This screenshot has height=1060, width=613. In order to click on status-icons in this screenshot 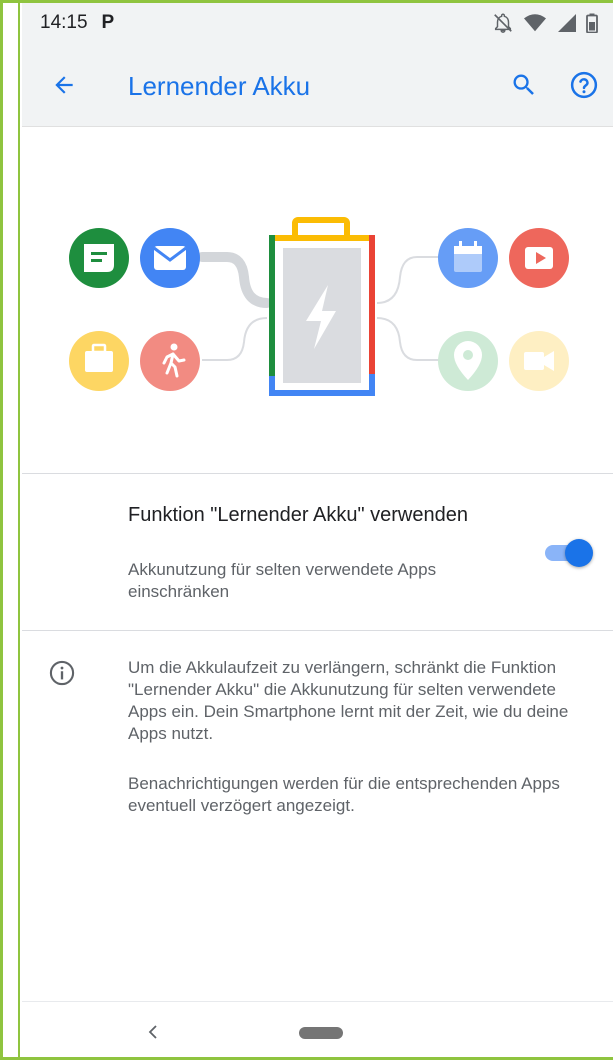, I will do `click(545, 23)`.